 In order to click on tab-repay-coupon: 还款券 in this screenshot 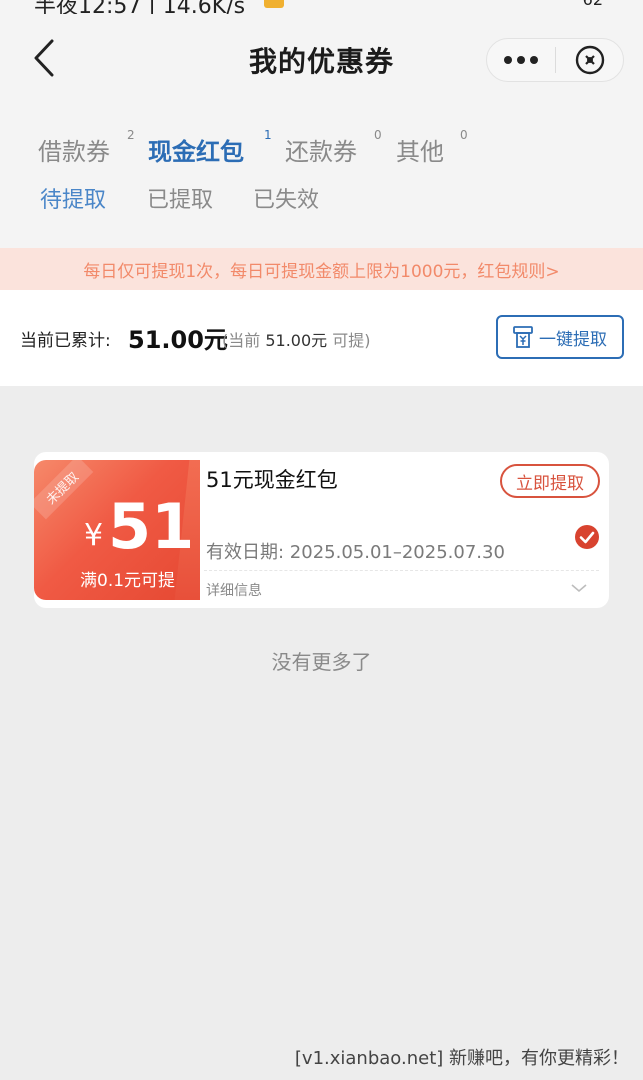, I will do `click(321, 149)`.